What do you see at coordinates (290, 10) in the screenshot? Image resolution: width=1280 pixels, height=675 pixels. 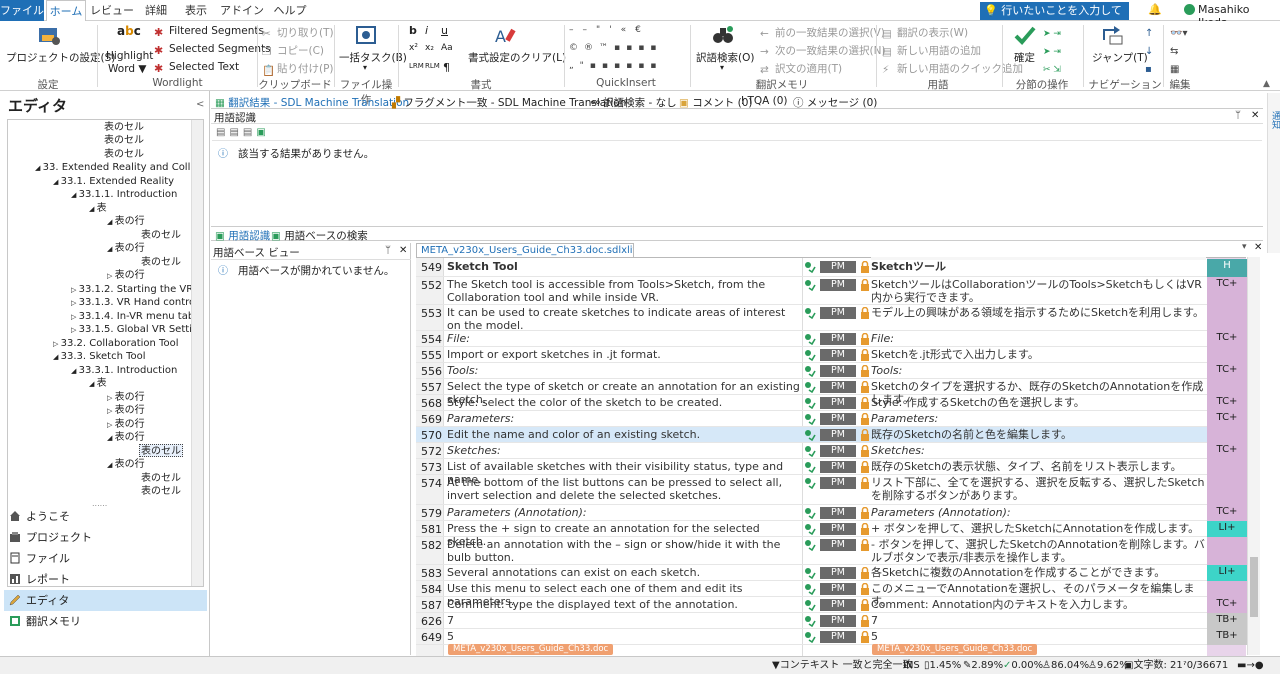 I see `tab-help: ヘルプ` at bounding box center [290, 10].